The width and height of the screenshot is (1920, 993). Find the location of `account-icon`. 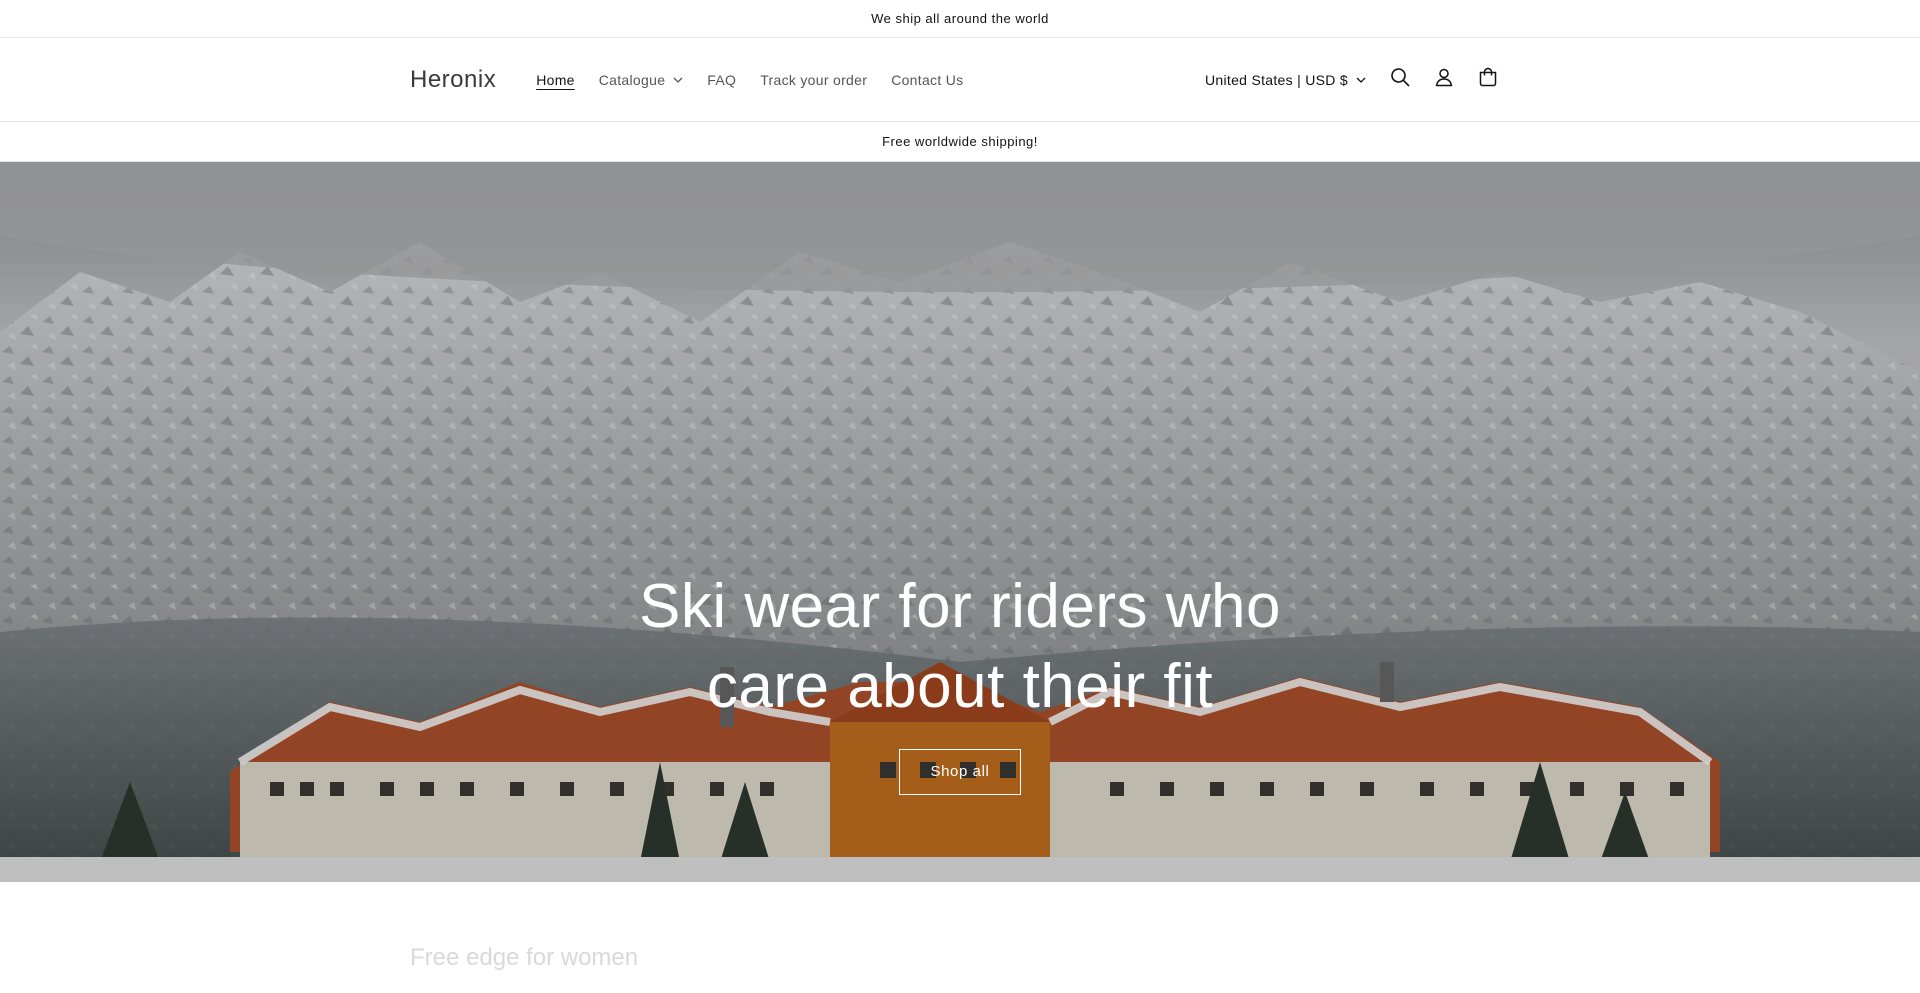

account-icon is located at coordinates (1444, 79).